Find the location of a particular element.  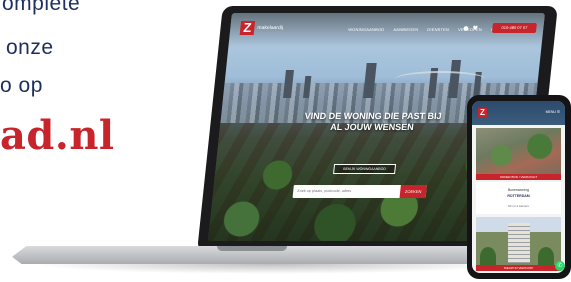

listing-city: ROTTERDAM is located at coordinates (518, 196).